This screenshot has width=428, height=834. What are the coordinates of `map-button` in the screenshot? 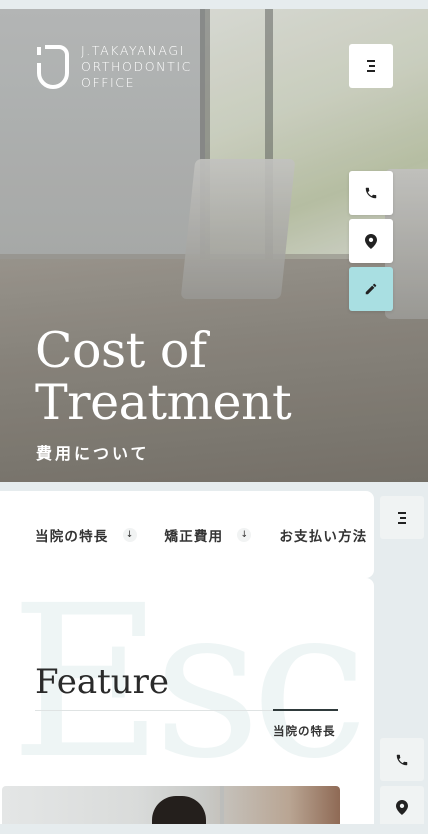 It's located at (371, 241).